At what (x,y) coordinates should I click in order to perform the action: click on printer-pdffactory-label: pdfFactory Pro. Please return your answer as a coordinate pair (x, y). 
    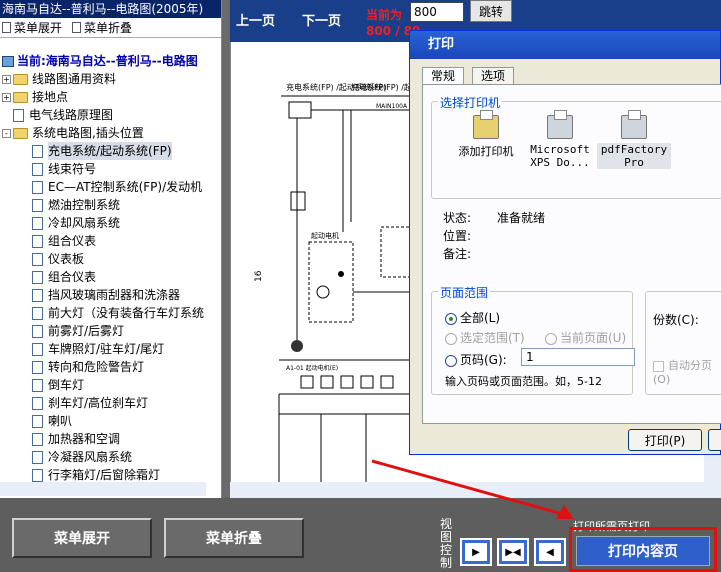
    Looking at the image, I should click on (634, 156).